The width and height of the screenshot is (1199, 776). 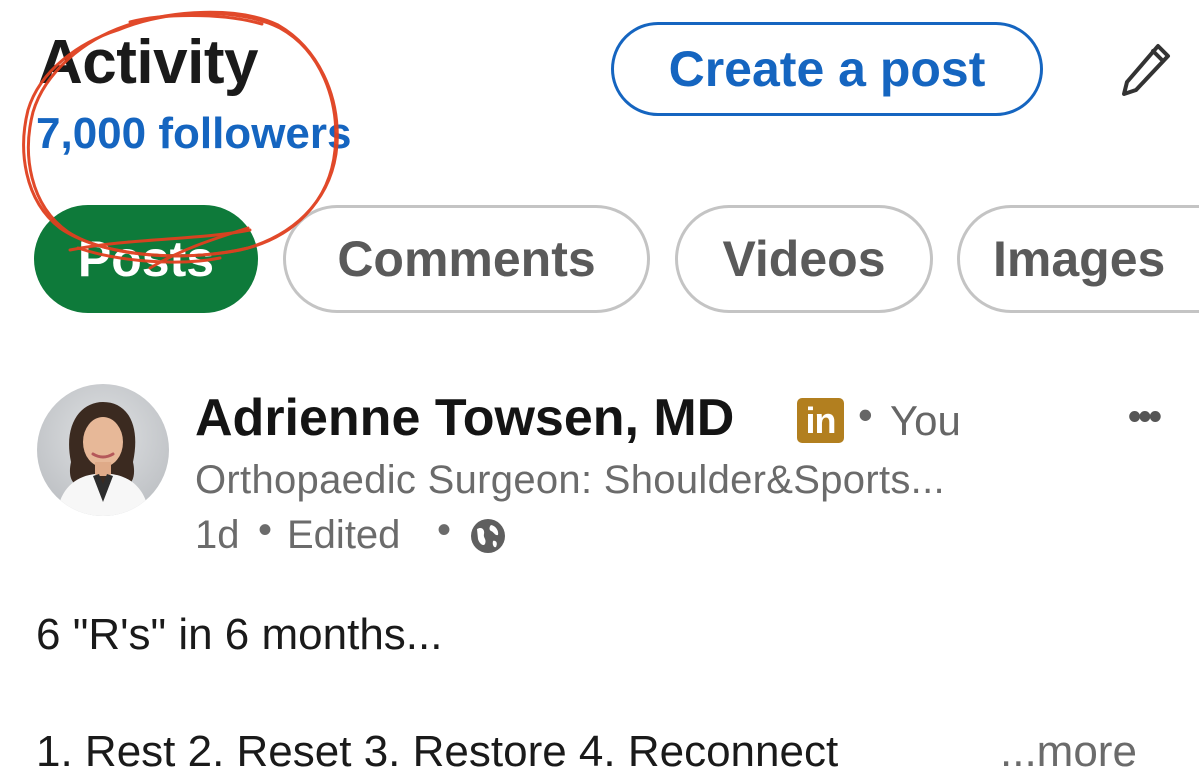 What do you see at coordinates (827, 69) in the screenshot?
I see `create-post-button: Create a post` at bounding box center [827, 69].